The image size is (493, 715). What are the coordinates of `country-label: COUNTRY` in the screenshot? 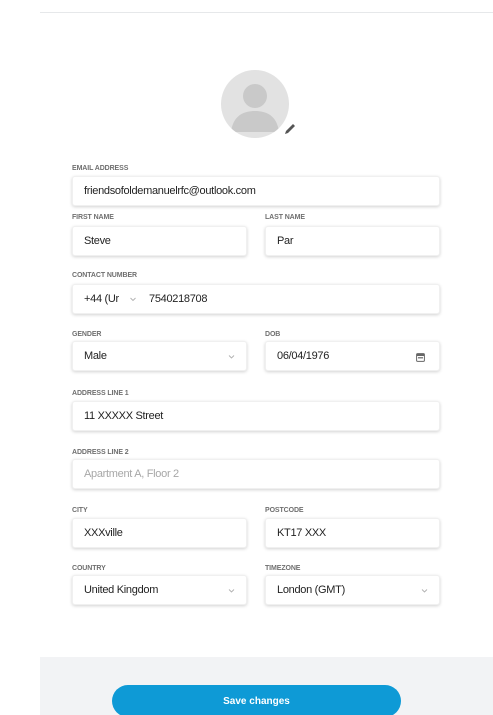 It's located at (89, 568).